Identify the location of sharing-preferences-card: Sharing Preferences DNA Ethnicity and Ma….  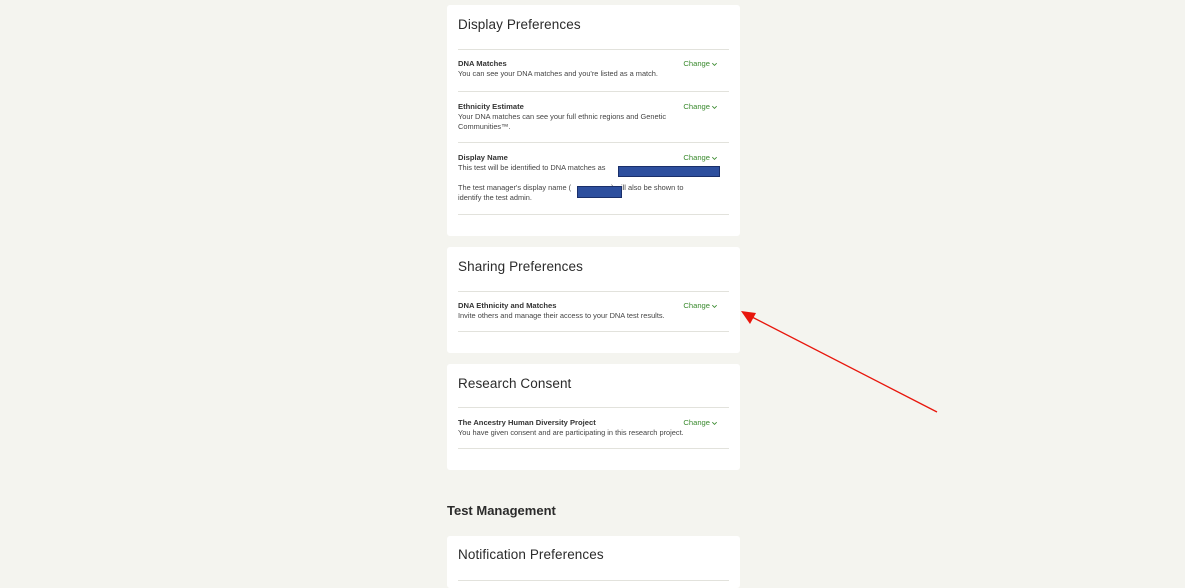
(593, 300).